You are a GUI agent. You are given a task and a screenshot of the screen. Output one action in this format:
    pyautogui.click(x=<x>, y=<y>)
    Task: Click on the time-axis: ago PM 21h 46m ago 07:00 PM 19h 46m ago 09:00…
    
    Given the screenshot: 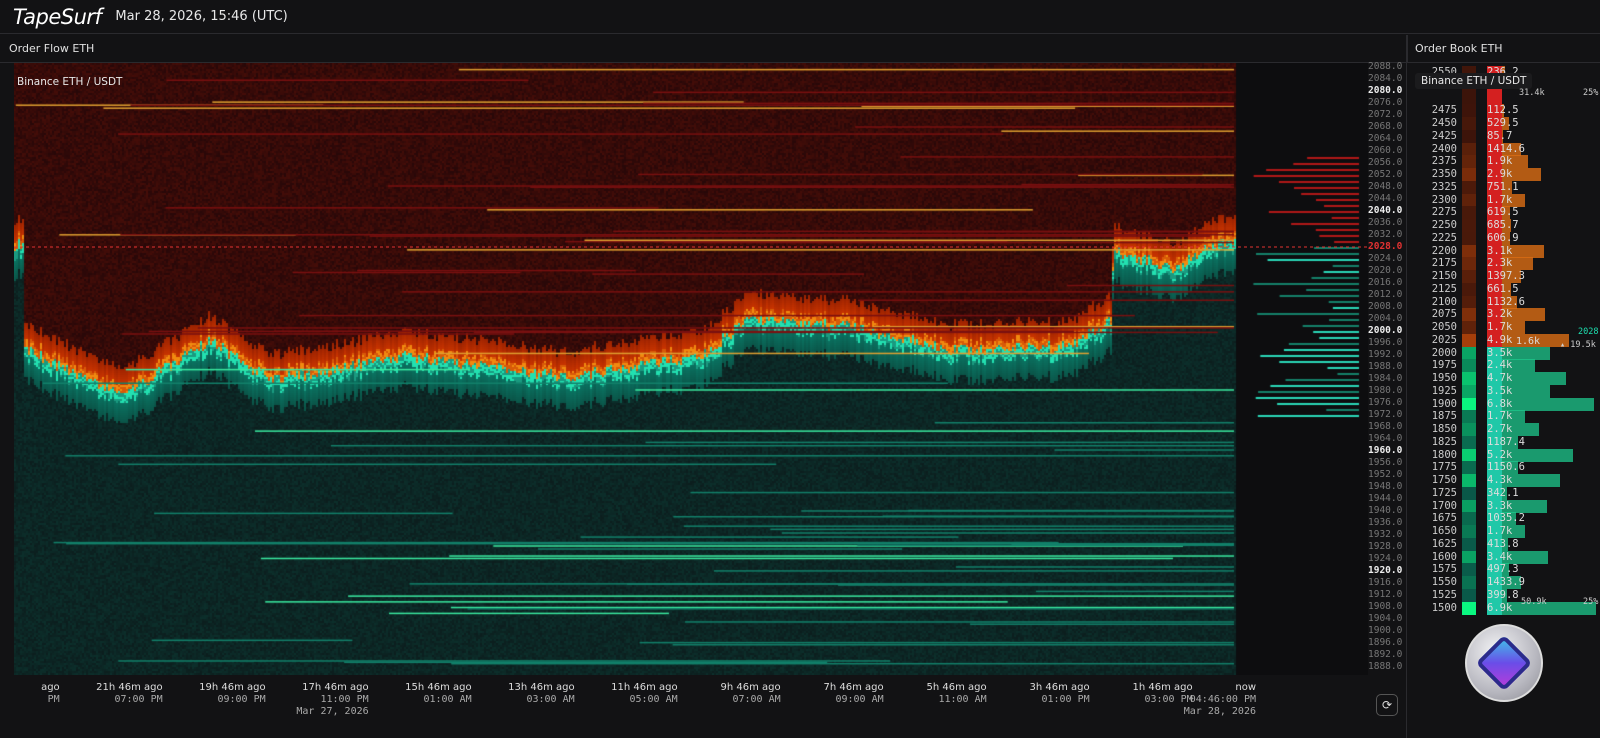 What is the action you would take?
    pyautogui.click(x=684, y=710)
    